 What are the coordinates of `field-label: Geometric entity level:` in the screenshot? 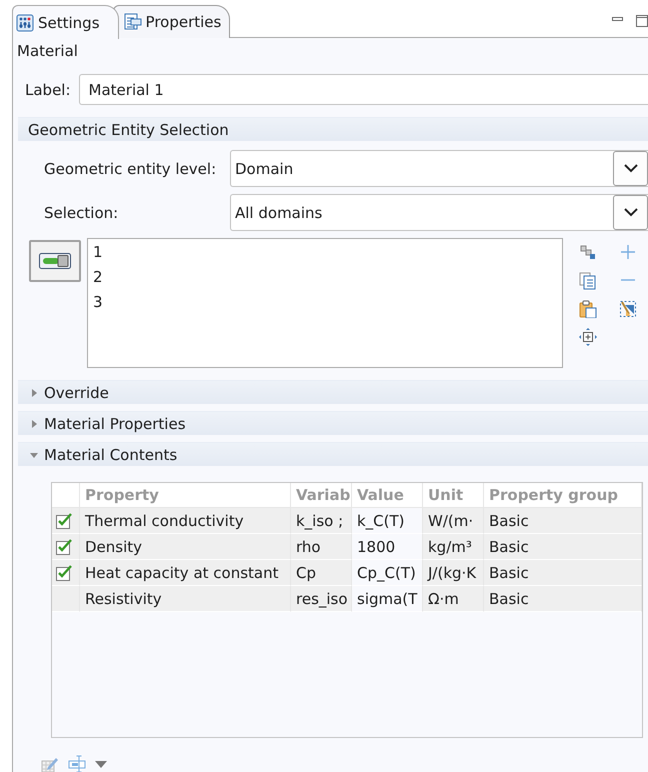 It's located at (131, 169).